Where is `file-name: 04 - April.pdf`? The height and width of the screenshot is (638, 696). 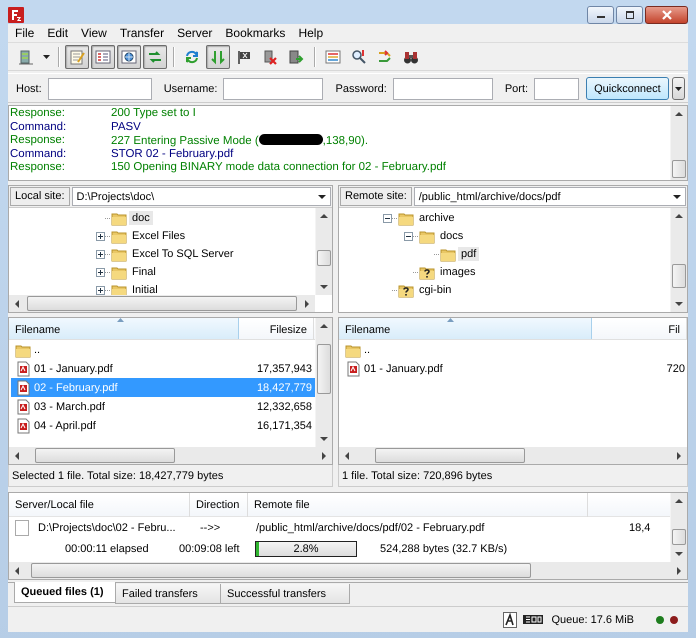 file-name: 04 - April.pdf is located at coordinates (65, 426).